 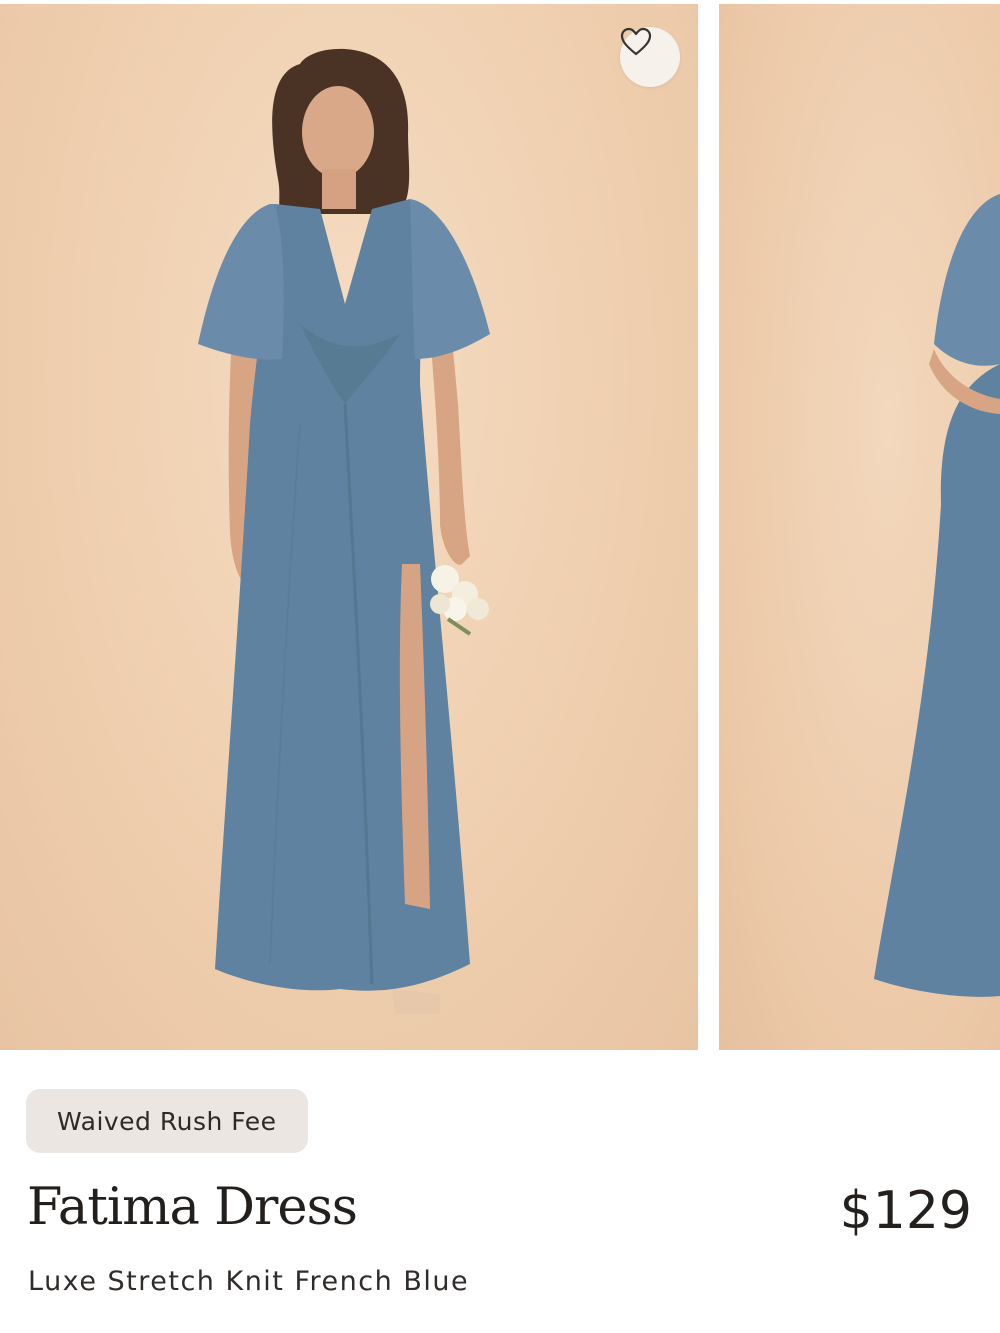 I want to click on model-illustration-side, so click(x=937, y=595).